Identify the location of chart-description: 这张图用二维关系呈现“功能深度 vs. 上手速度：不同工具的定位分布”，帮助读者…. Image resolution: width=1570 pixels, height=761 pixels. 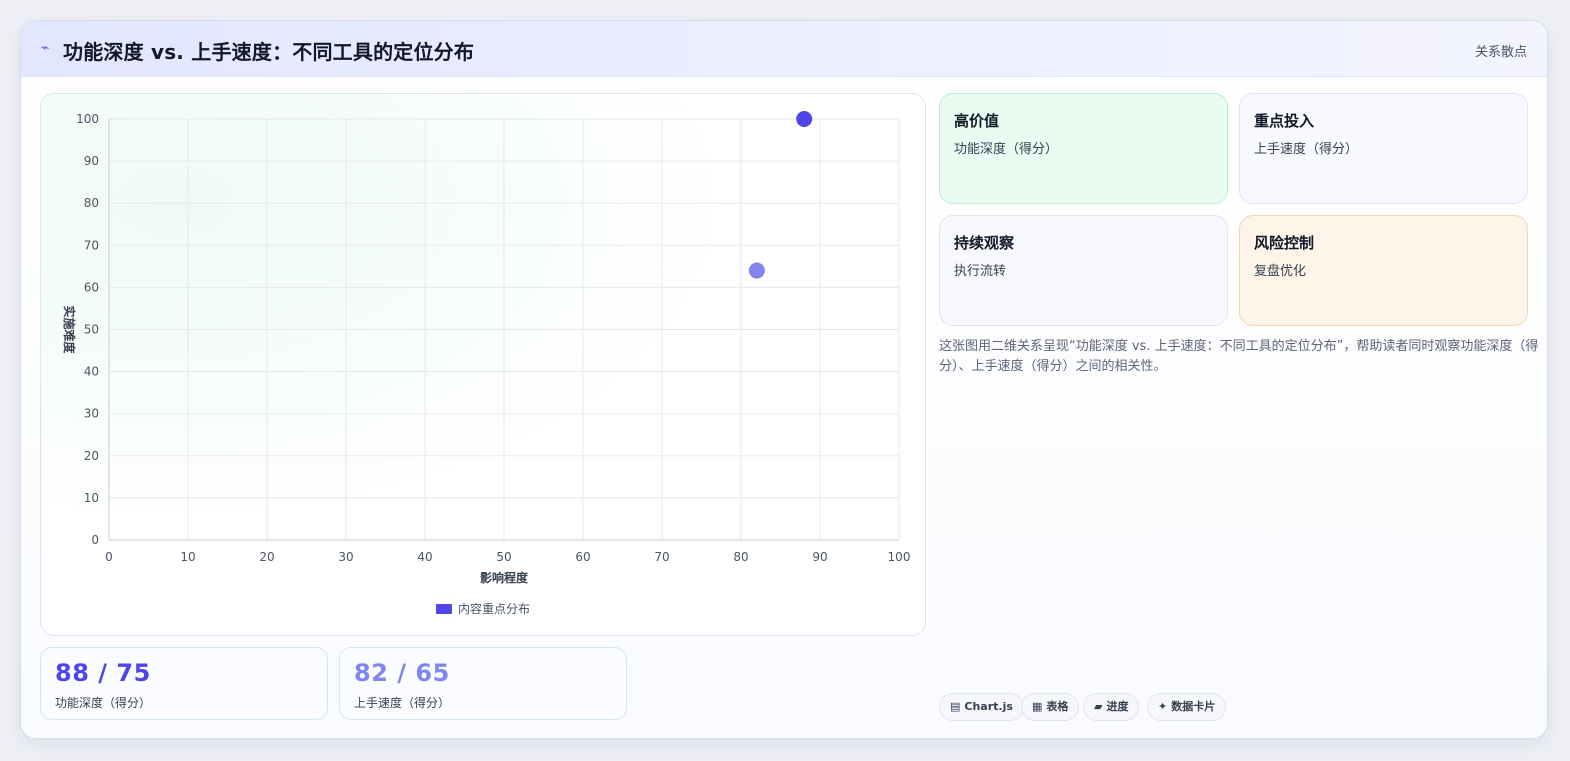
(1239, 356).